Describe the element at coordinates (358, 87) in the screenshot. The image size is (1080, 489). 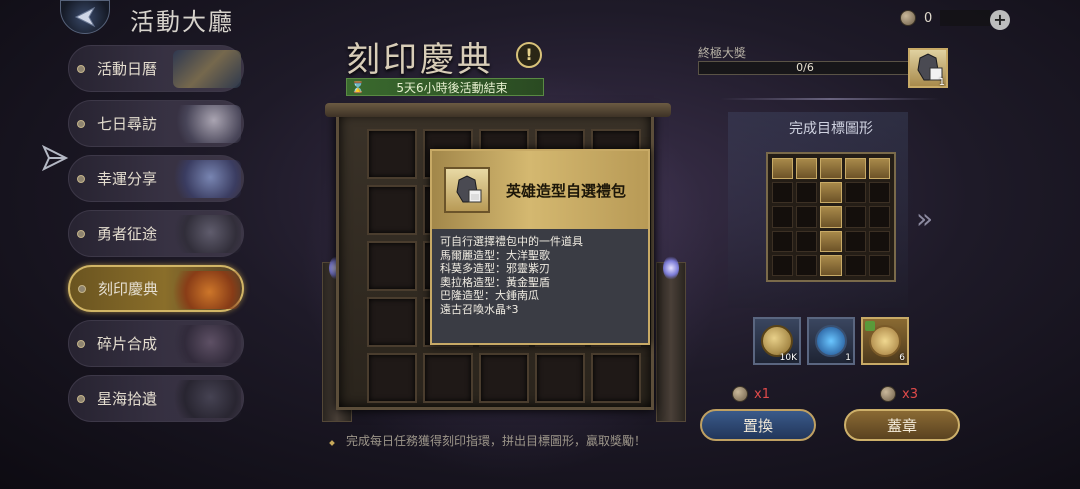
I see `hourglass-icon: ⌛` at that location.